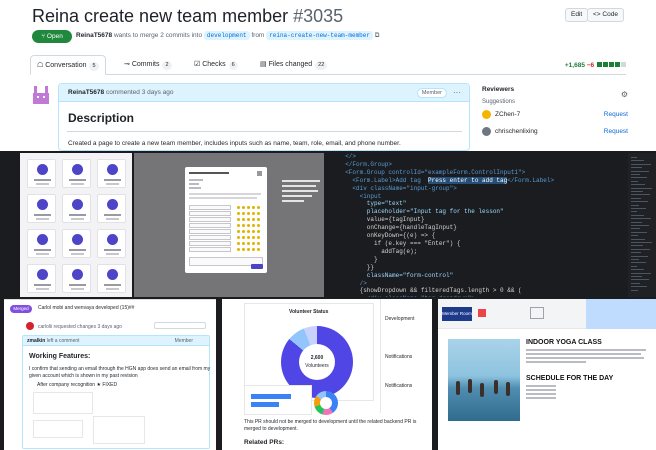 The image size is (656, 450). I want to click on side-label: Development, so click(400, 319).